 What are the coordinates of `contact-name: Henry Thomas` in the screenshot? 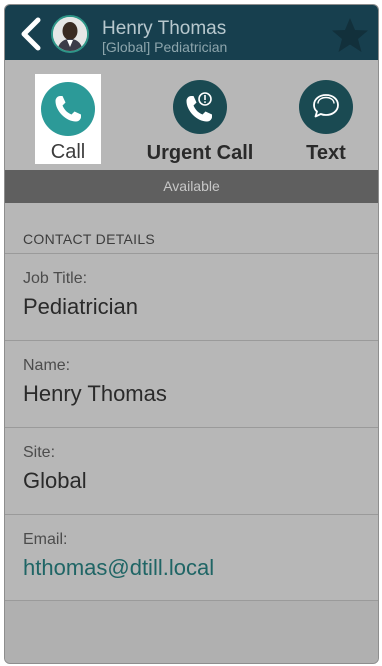 It's located at (164, 28).